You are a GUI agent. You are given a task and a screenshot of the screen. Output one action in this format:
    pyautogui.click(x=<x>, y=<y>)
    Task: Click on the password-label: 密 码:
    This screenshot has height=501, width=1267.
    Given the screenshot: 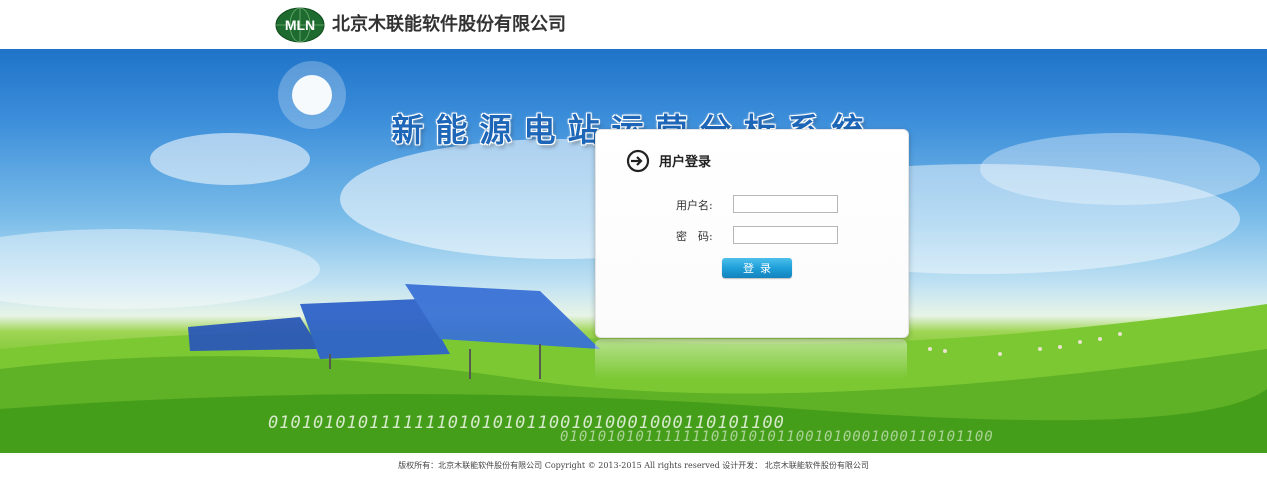 What is the action you would take?
    pyautogui.click(x=694, y=236)
    